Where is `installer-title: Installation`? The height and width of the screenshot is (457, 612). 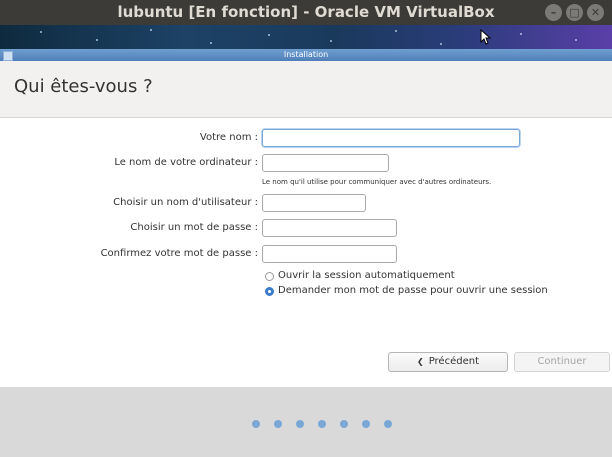 installer-title: Installation is located at coordinates (306, 54).